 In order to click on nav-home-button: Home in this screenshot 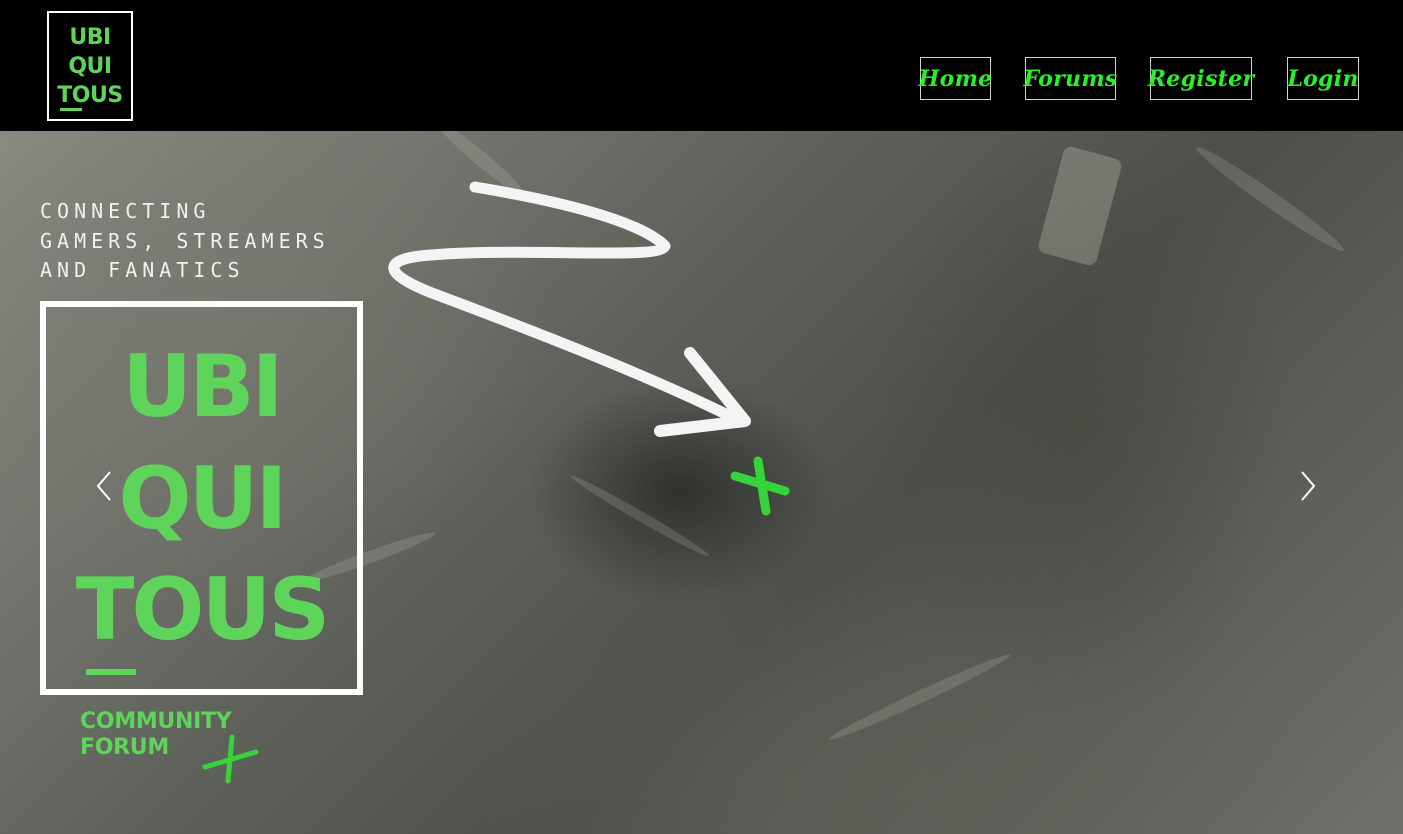, I will do `click(955, 78)`.